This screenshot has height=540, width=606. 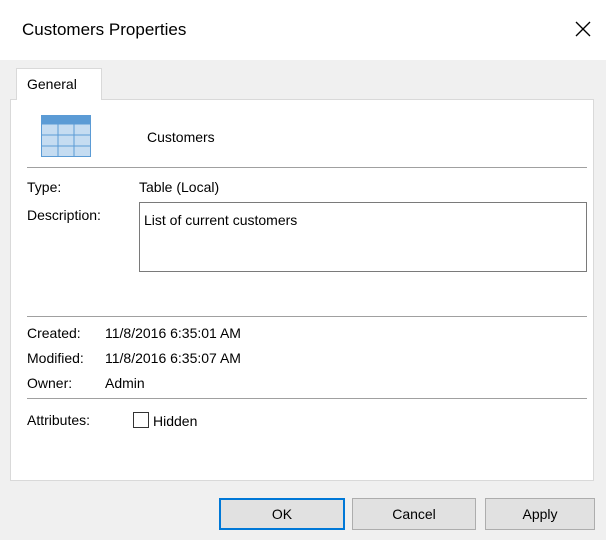 I want to click on close-button, so click(x=583, y=29).